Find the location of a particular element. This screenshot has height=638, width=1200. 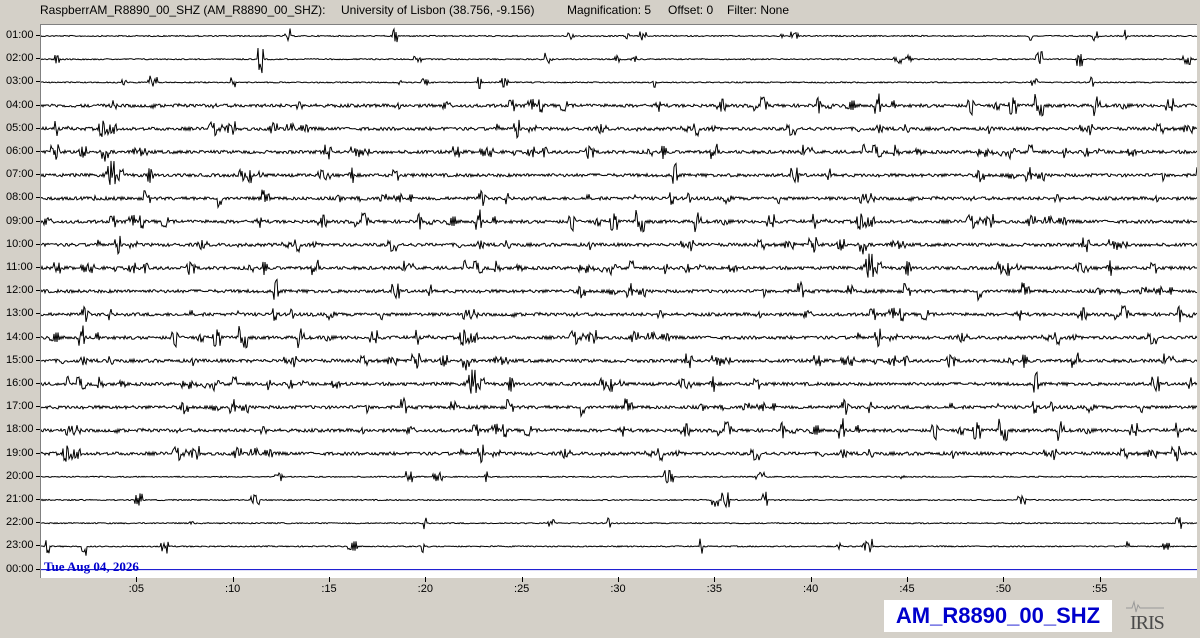

hour-label: 21:00 is located at coordinates (20, 499).